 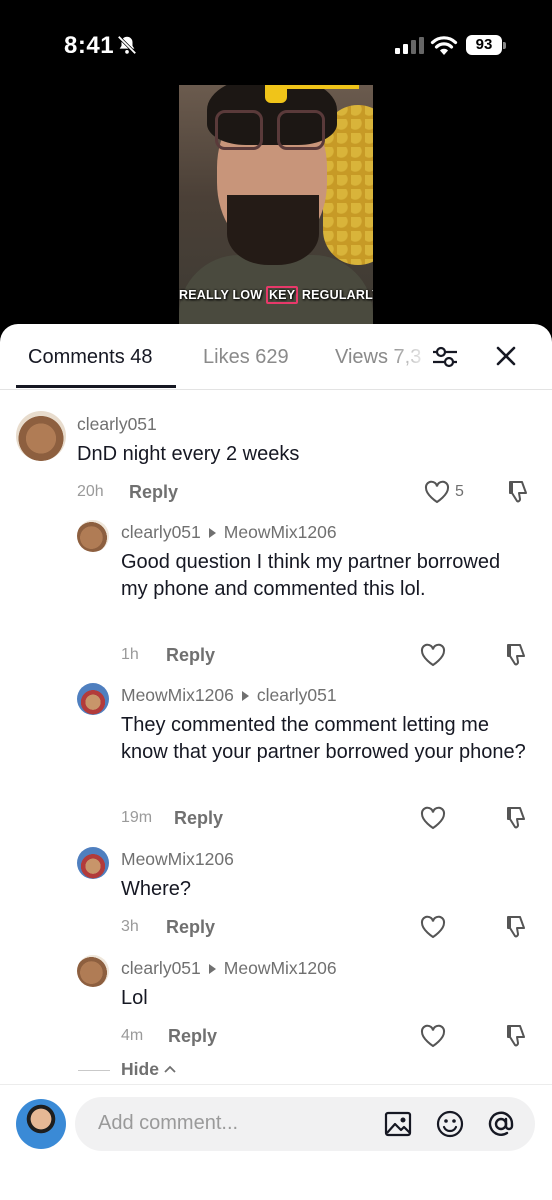 I want to click on video-thumbnail: REALLY LOW KEY REGULARLY., so click(x=276, y=210).